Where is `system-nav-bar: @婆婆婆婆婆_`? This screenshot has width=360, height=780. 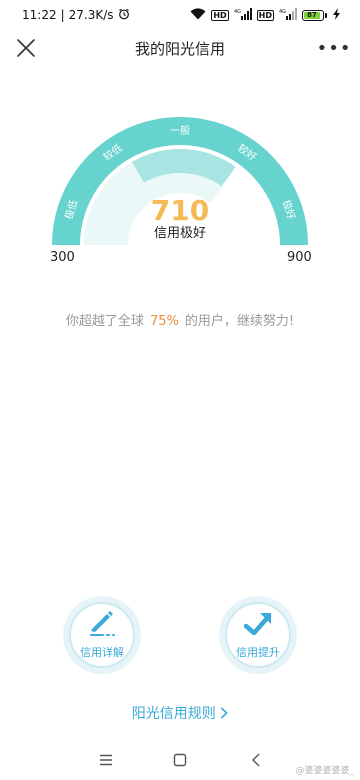 system-nav-bar: @婆婆婆婆婆_ is located at coordinates (180, 760).